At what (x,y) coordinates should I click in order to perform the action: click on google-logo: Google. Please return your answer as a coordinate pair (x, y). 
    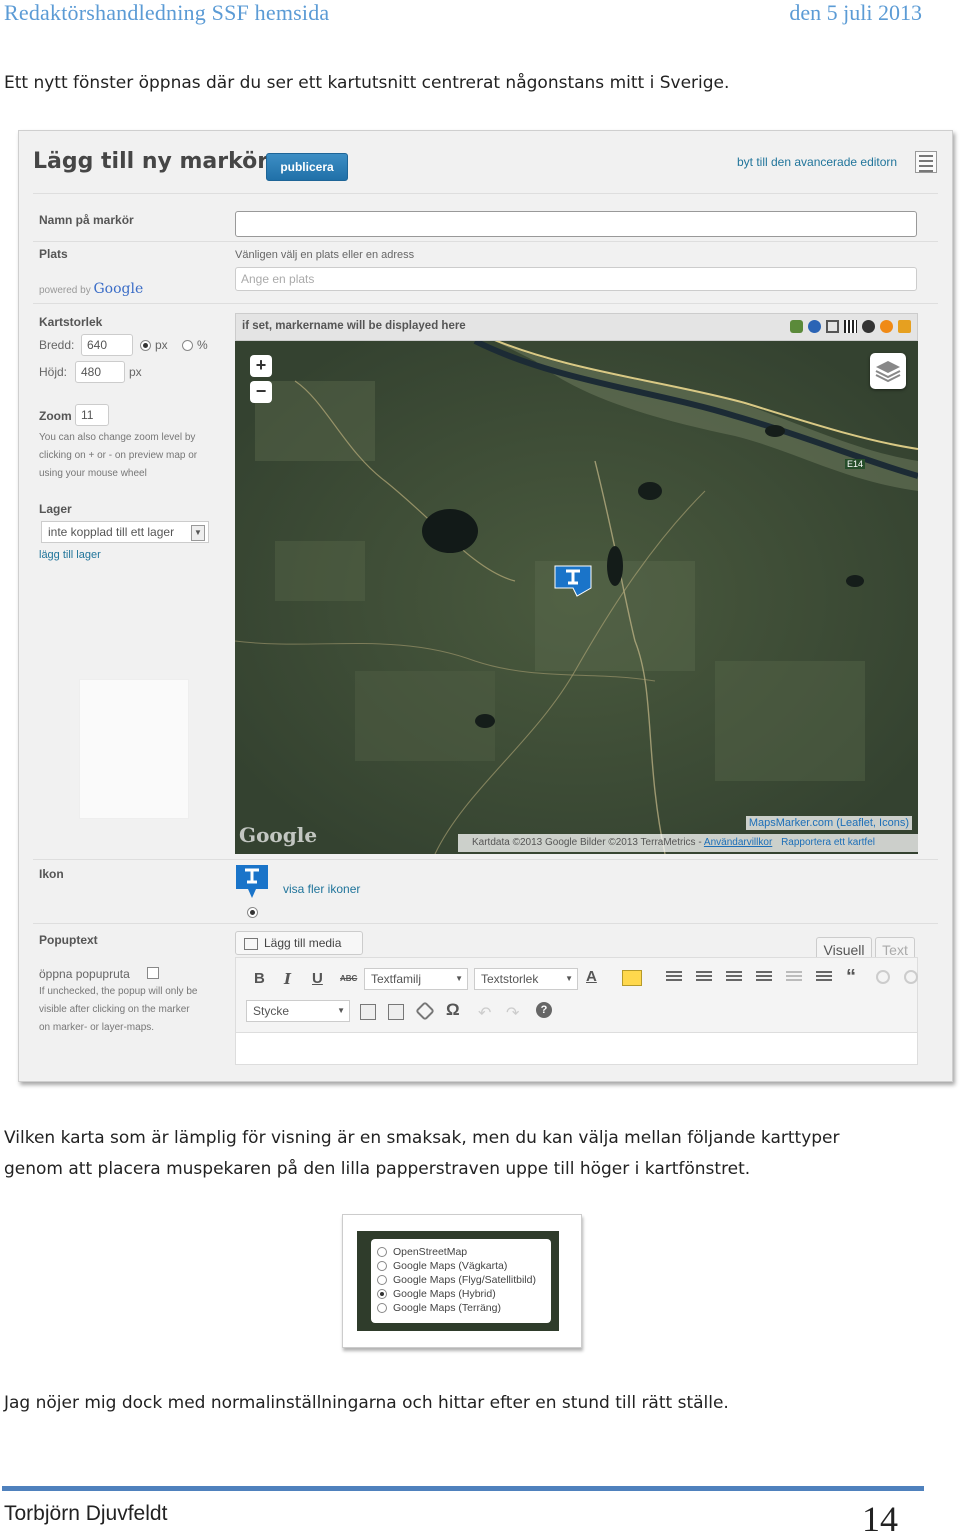
    Looking at the image, I should click on (118, 289).